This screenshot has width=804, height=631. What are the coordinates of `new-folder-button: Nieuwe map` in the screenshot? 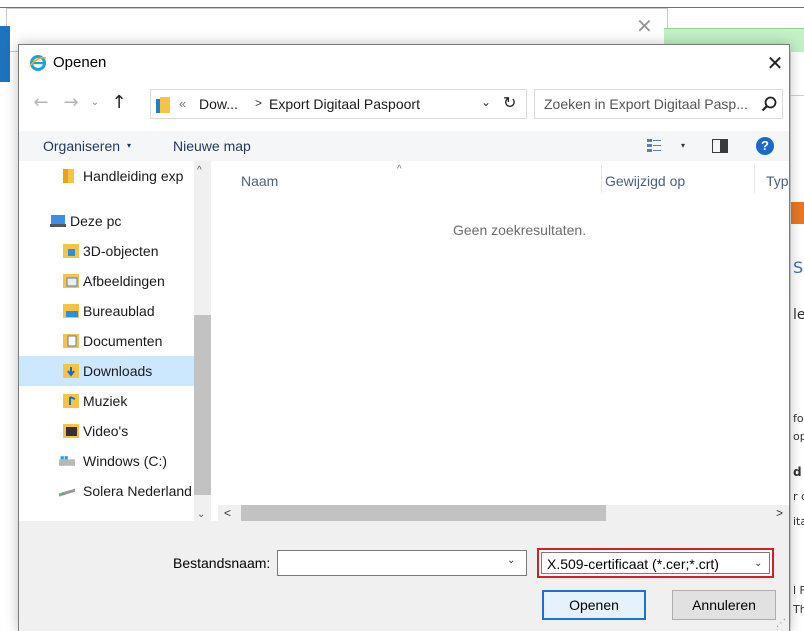 It's located at (212, 146).